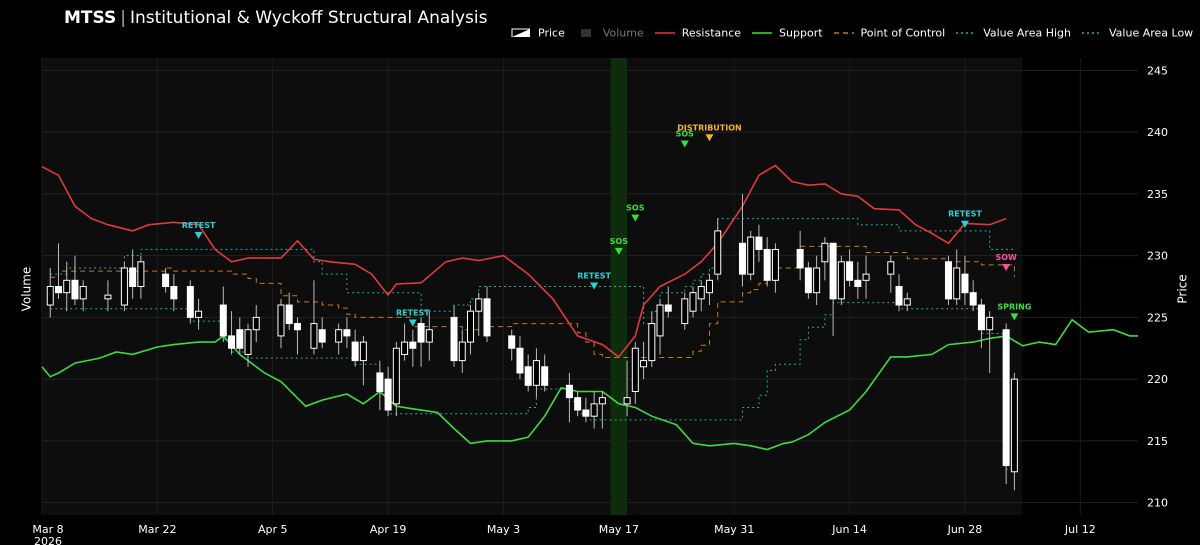 This screenshot has width=1200, height=545. What do you see at coordinates (1157, 132) in the screenshot?
I see `y-tick-label: 240` at bounding box center [1157, 132].